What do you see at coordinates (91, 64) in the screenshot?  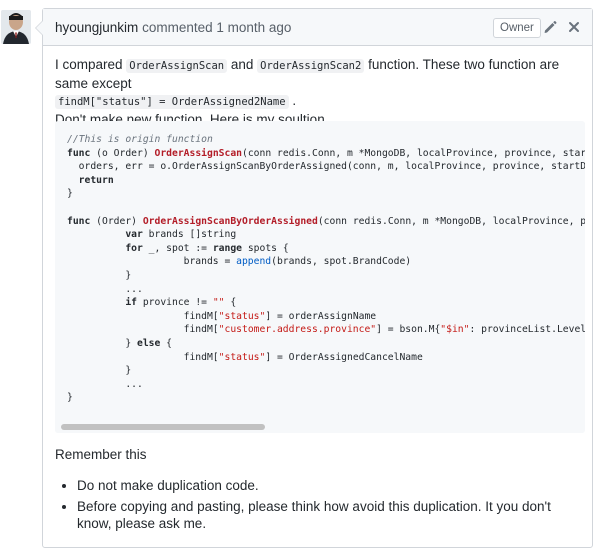 I see `intro-text-1: I compared` at bounding box center [91, 64].